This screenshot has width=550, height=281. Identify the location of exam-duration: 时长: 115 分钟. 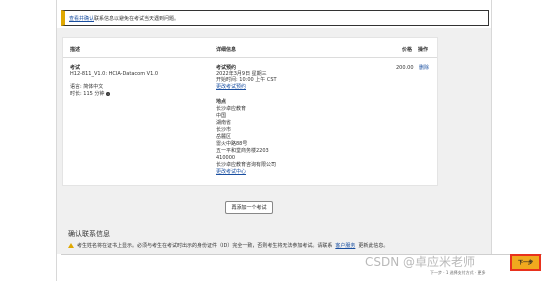
(87, 94).